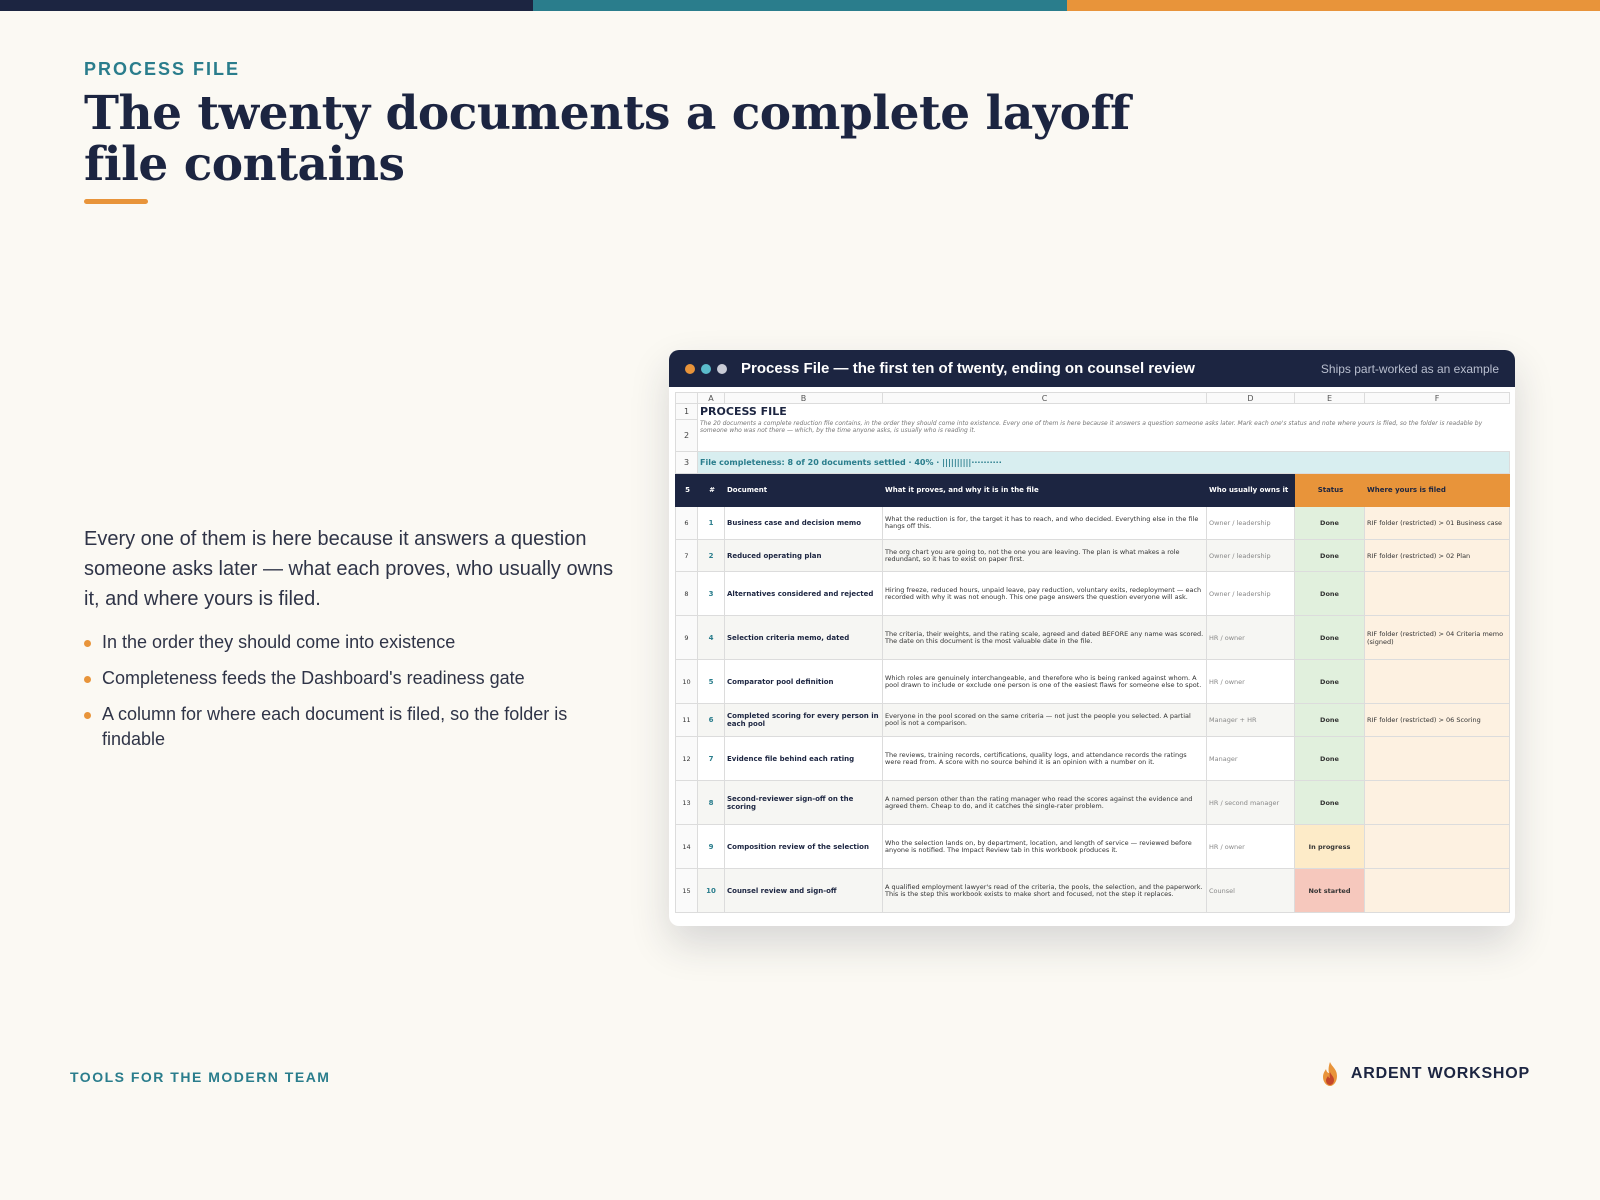  Describe the element at coordinates (686, 637) in the screenshot. I see `row-number: 9` at that location.